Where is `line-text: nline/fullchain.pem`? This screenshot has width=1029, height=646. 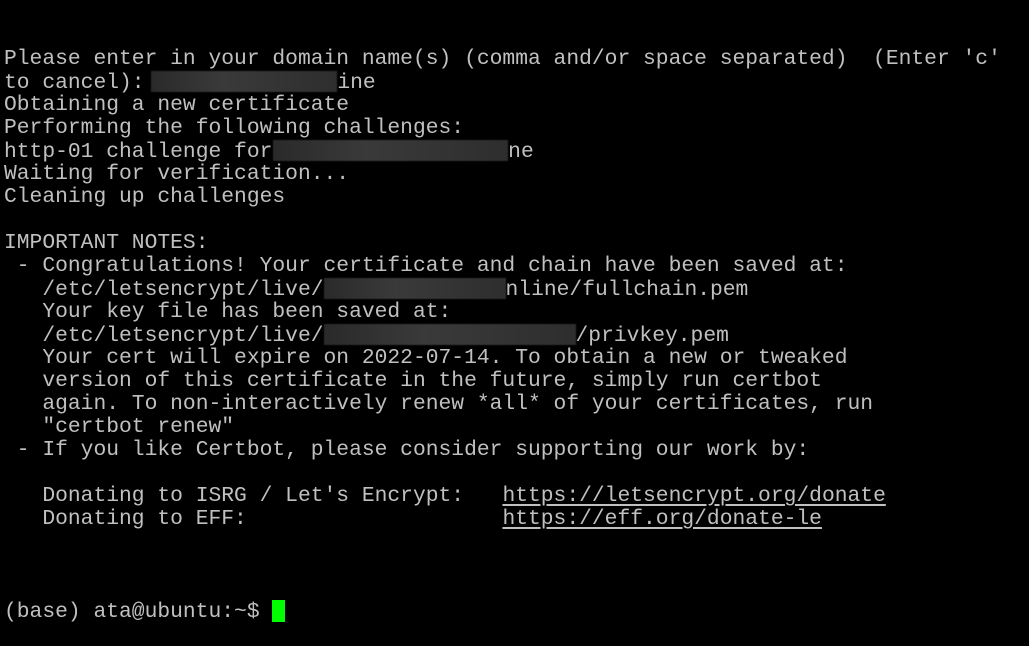 line-text: nline/fullchain.pem is located at coordinates (627, 290).